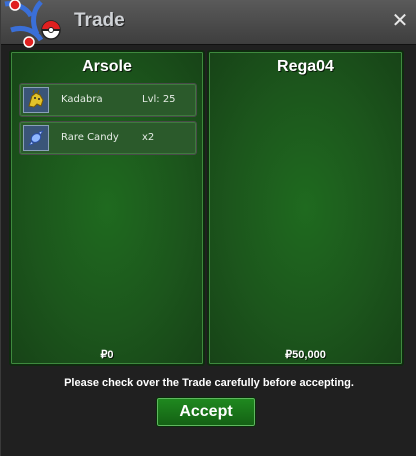 The image size is (416, 456). What do you see at coordinates (208, 24) in the screenshot?
I see `title-bar: Trade ✕` at bounding box center [208, 24].